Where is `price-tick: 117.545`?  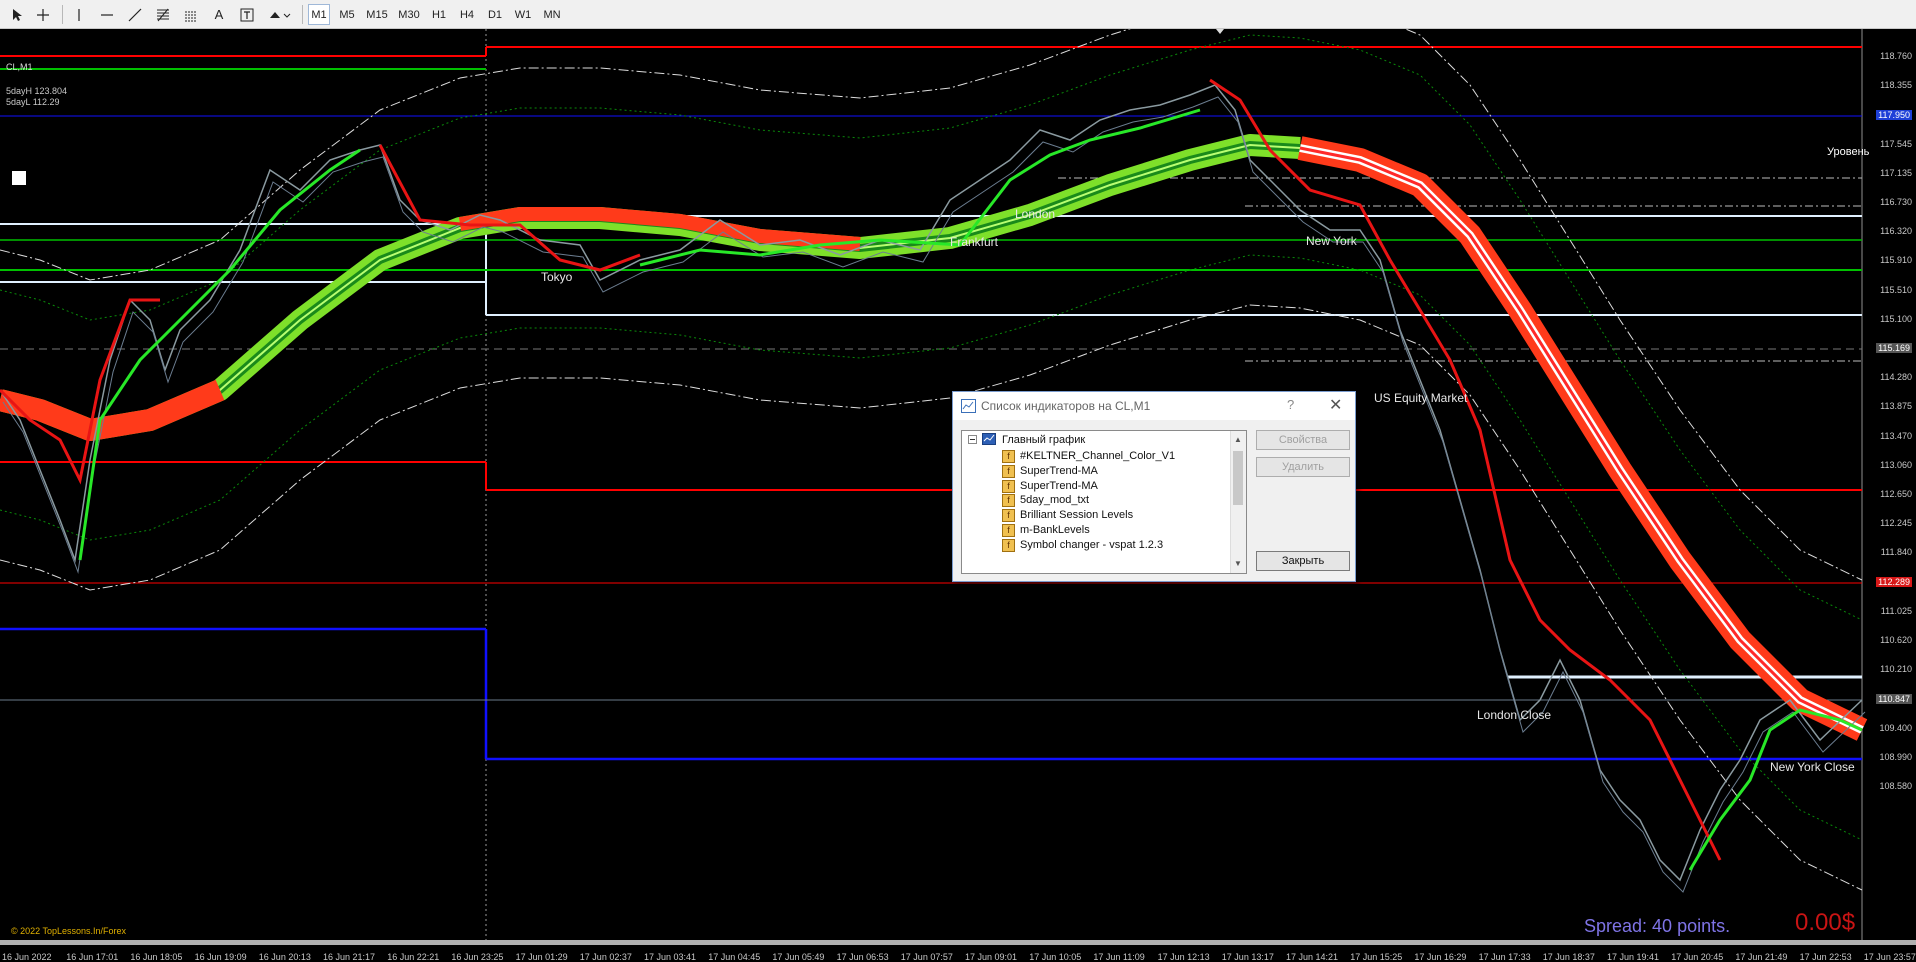 price-tick: 117.545 is located at coordinates (1896, 143).